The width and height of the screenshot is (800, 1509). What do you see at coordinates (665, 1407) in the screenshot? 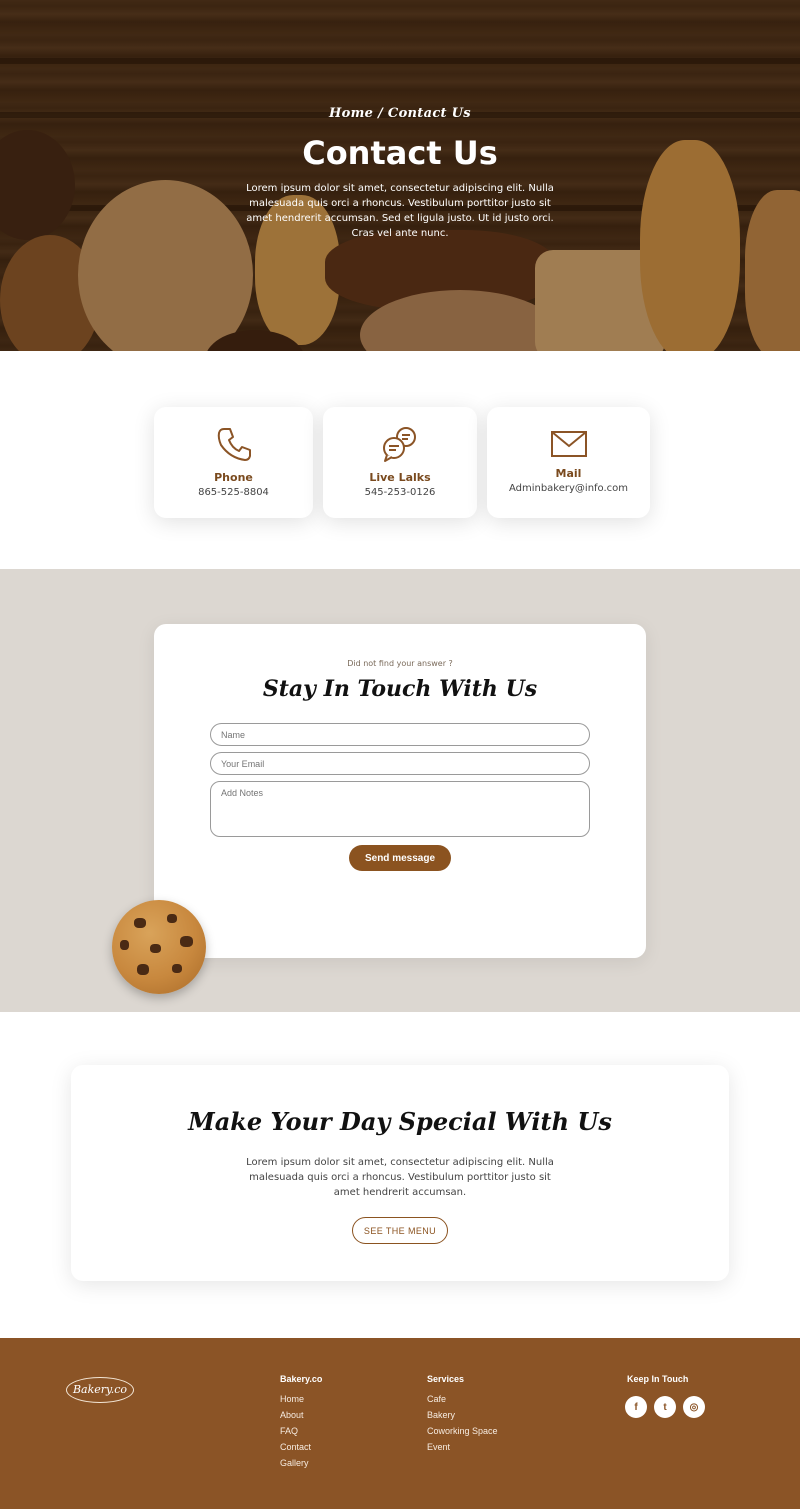
I see `twitter-icon: t` at bounding box center [665, 1407].